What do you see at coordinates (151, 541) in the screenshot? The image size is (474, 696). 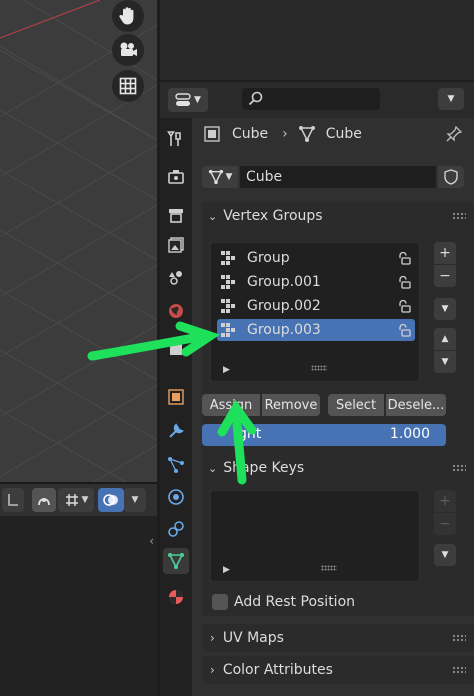 I see `collapse-arrow-icon: ‹` at bounding box center [151, 541].